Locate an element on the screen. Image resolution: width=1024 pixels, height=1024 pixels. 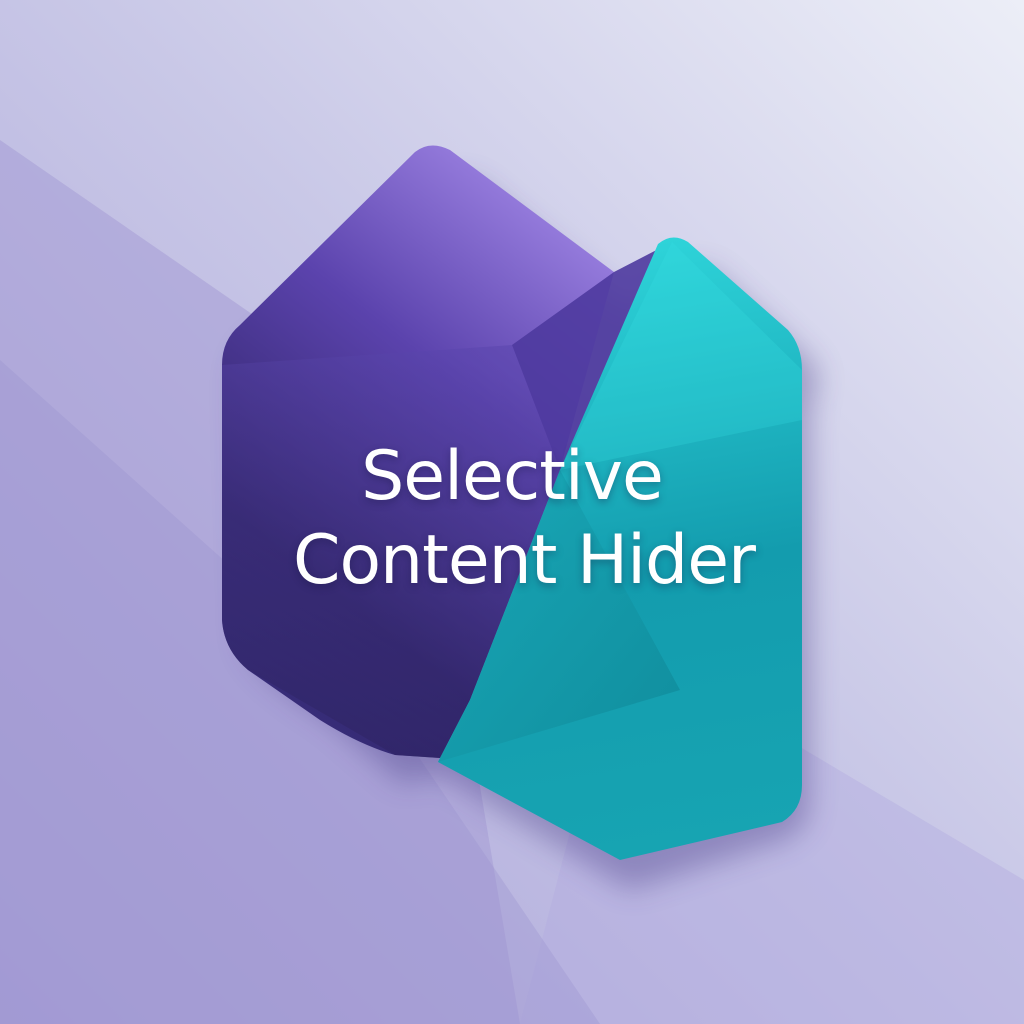
logo-title-line-1: Selective is located at coordinates (512, 476).